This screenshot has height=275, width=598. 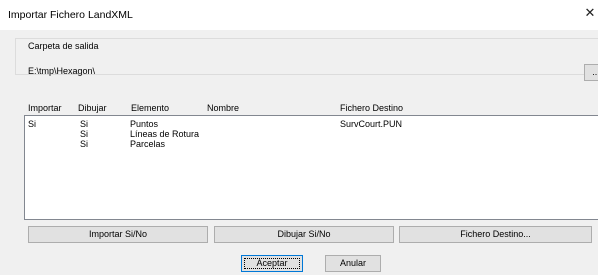 I want to click on list-row: Si Parcelas, so click(x=311, y=144).